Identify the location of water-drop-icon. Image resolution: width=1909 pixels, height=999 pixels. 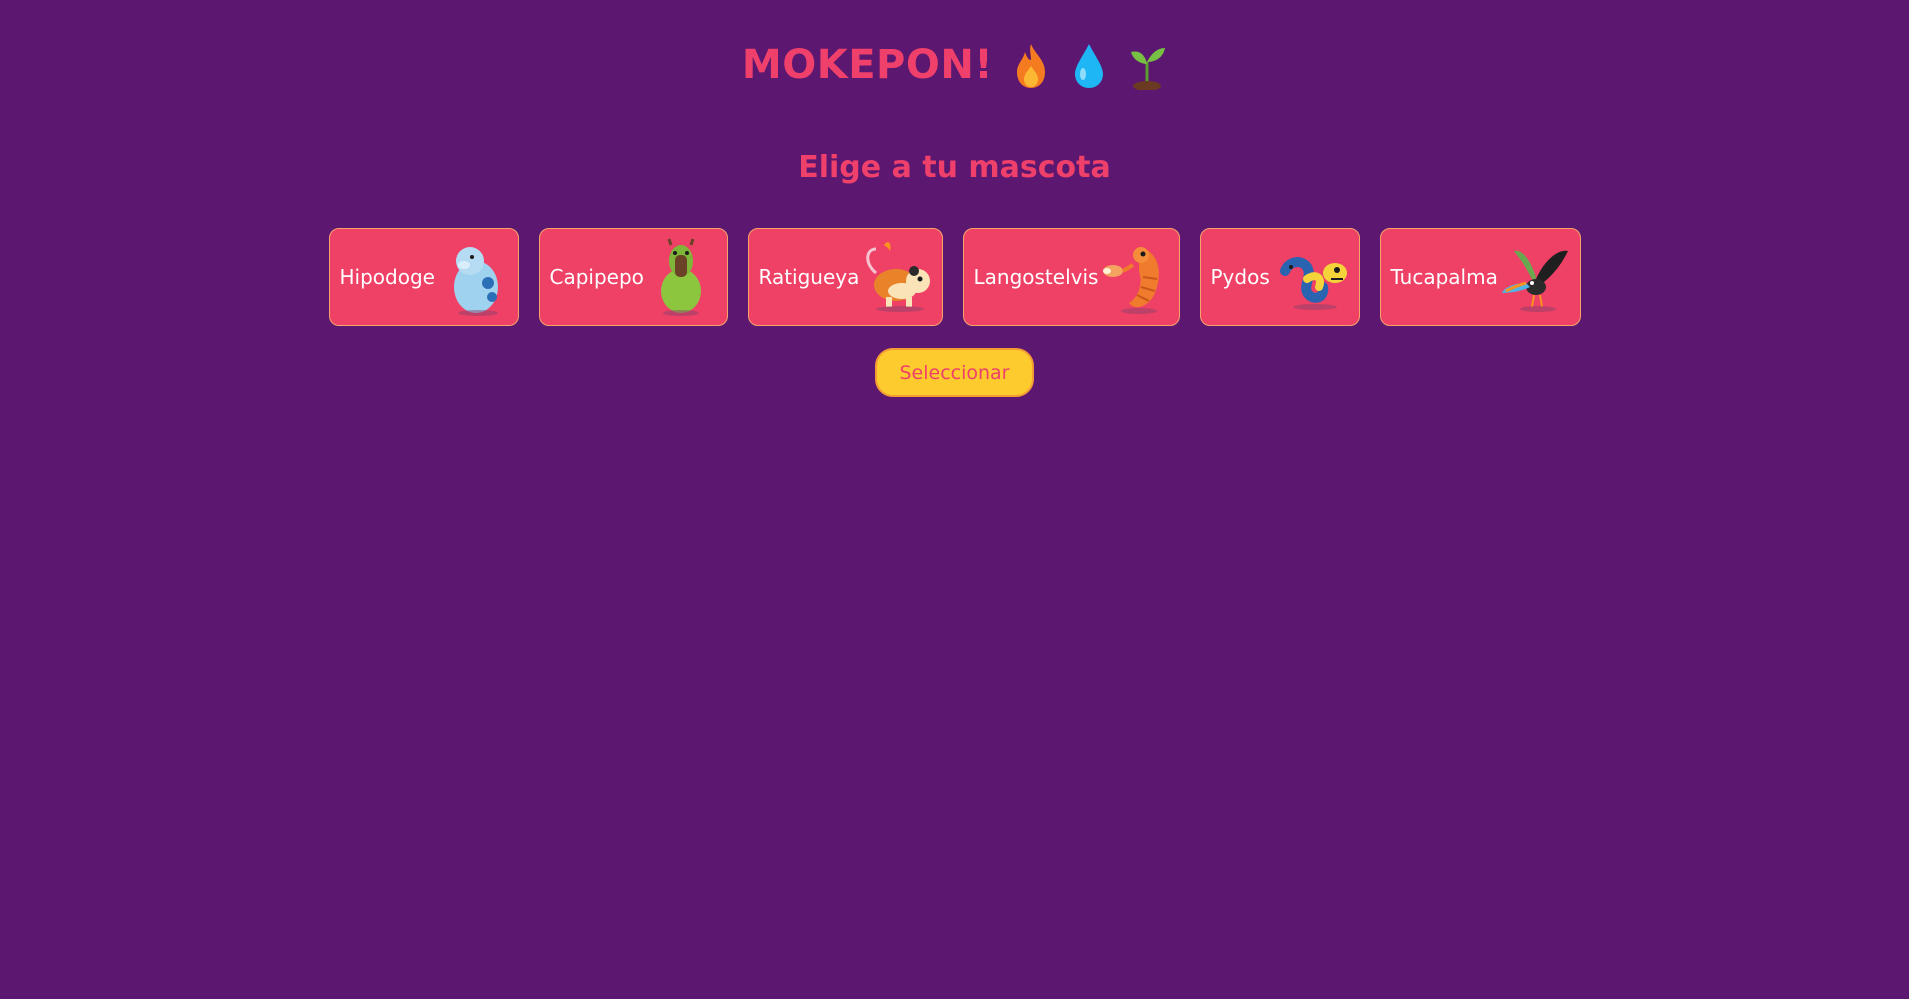
(1089, 66).